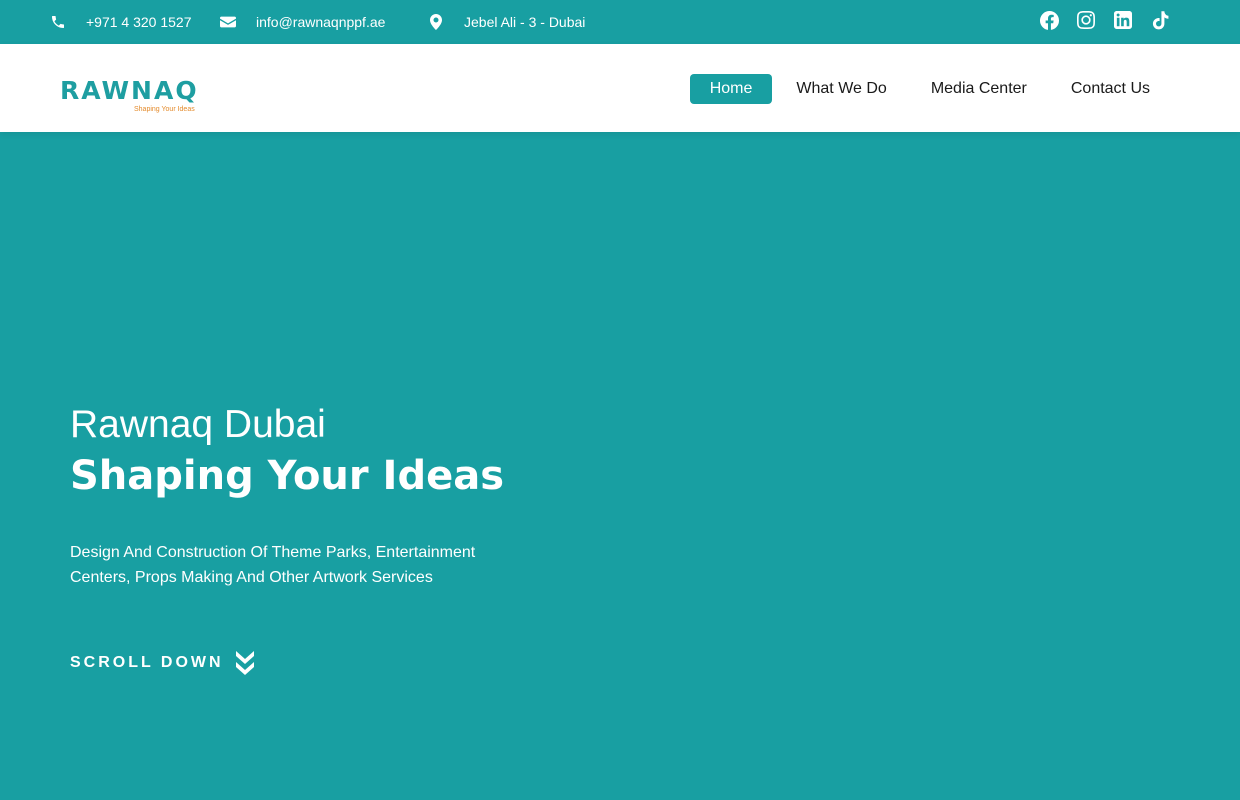  Describe the element at coordinates (436, 22) in the screenshot. I see `map-pin-icon` at that location.